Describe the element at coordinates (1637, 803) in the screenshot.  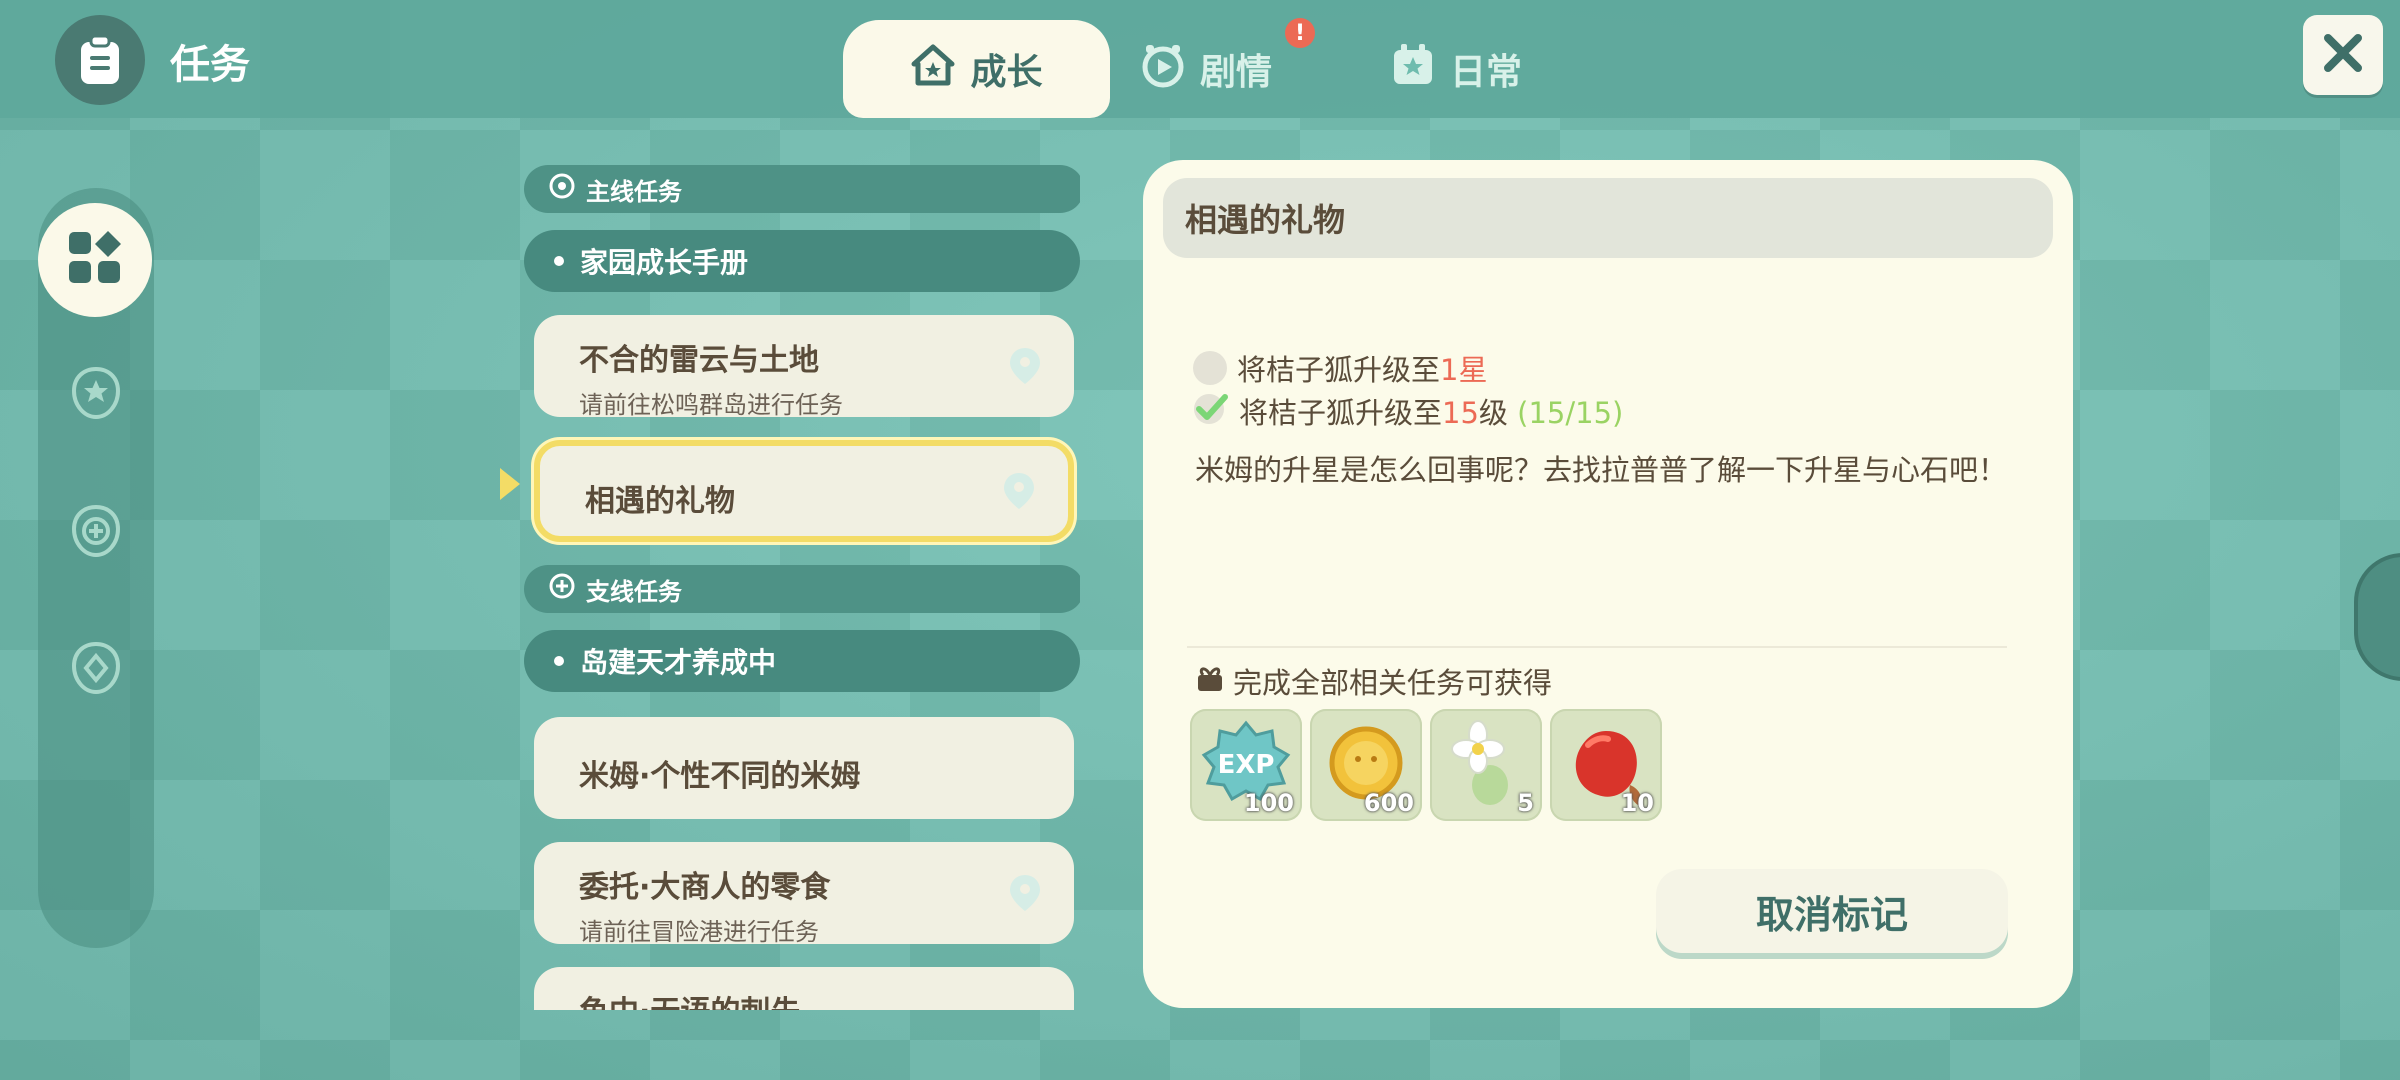
I see `reward-count: 10` at that location.